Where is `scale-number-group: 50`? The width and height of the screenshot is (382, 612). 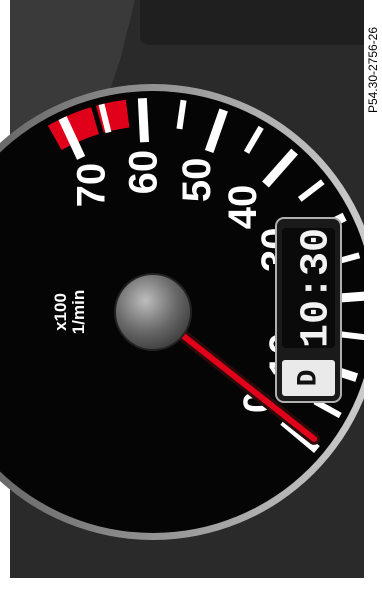 scale-number-group: 50 is located at coordinates (197, 180).